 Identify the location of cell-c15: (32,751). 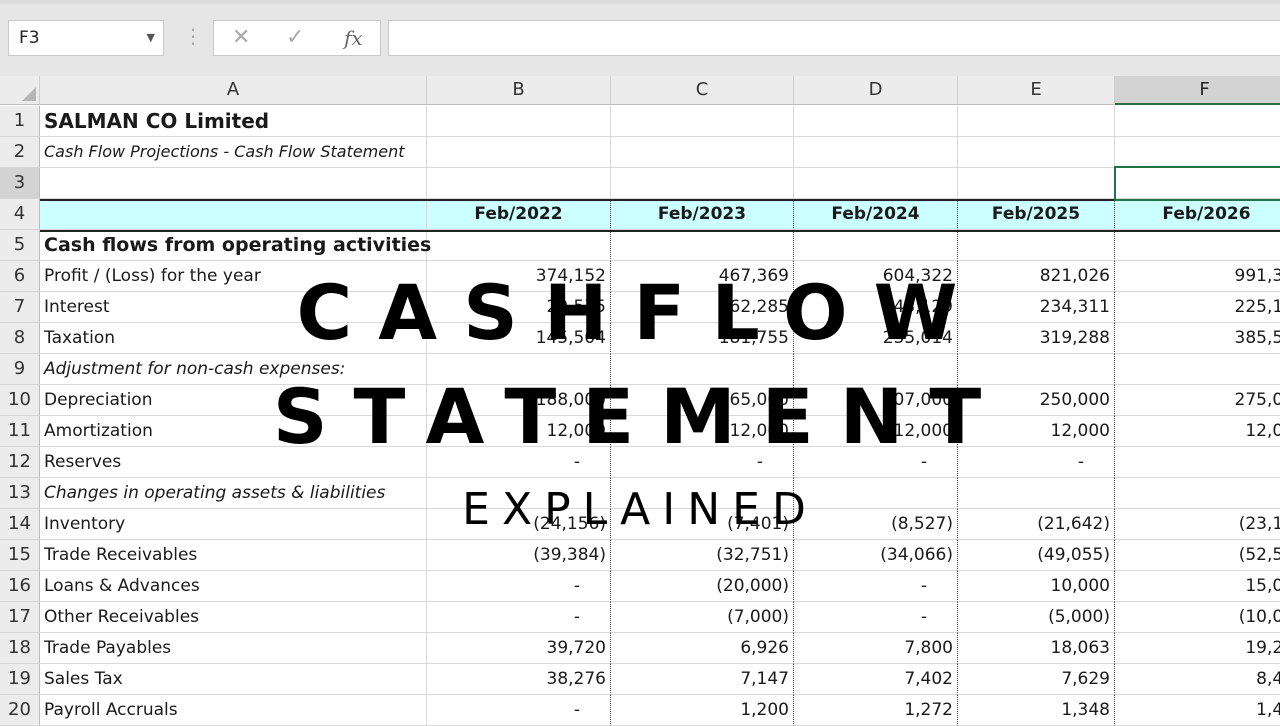
(702, 555).